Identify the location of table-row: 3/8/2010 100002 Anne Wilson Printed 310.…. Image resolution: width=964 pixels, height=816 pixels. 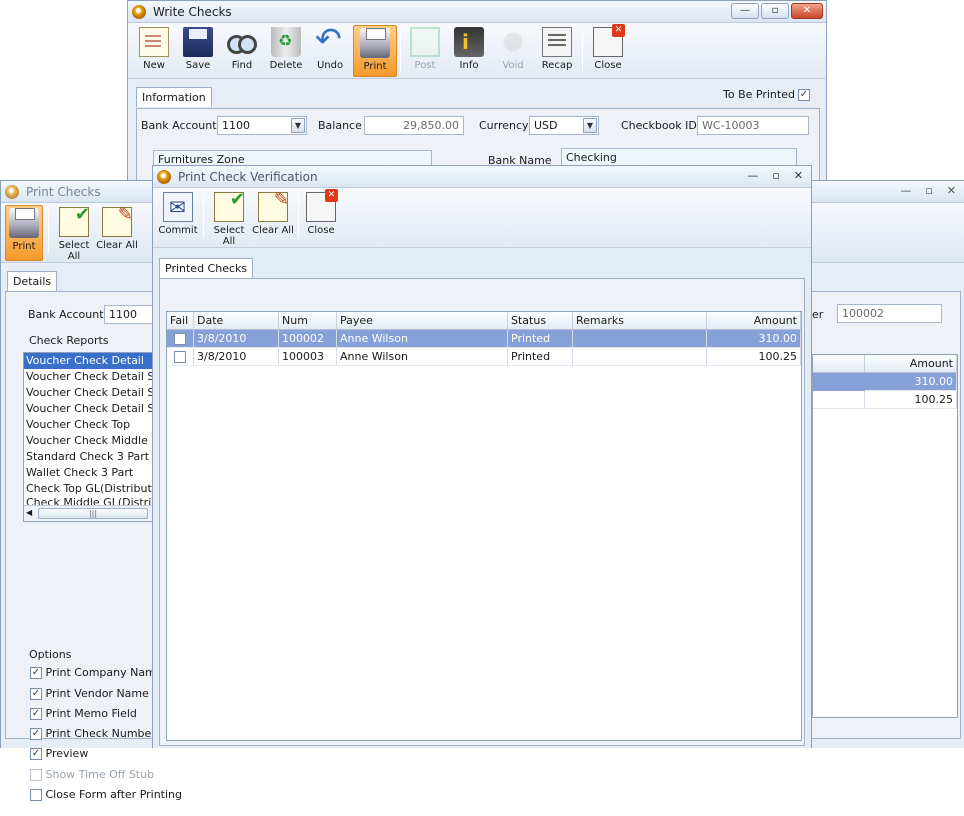
(484, 339).